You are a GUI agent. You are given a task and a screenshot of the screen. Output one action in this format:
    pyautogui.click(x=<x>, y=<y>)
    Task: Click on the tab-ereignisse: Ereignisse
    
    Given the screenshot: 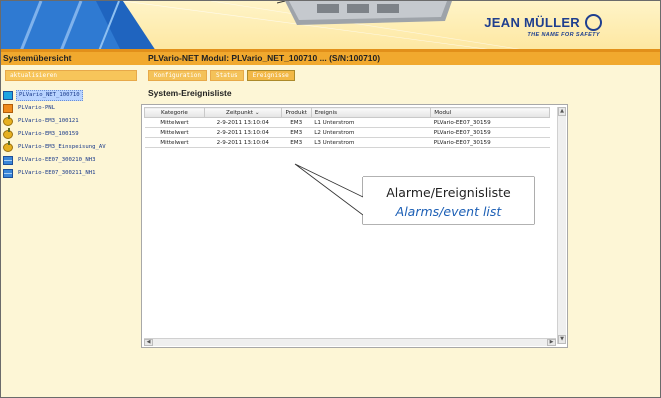 What is the action you would take?
    pyautogui.click(x=270, y=75)
    